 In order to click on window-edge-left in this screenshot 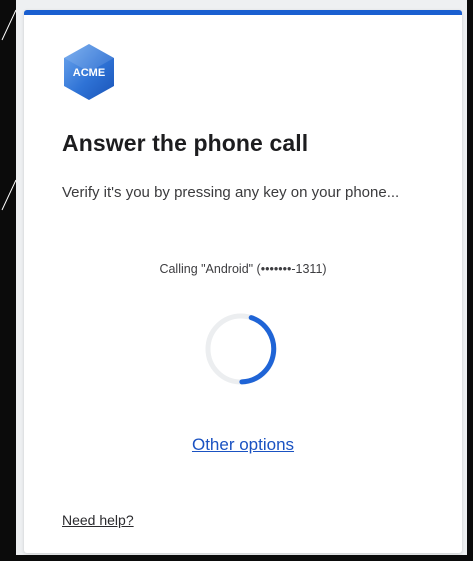, I will do `click(8, 280)`.